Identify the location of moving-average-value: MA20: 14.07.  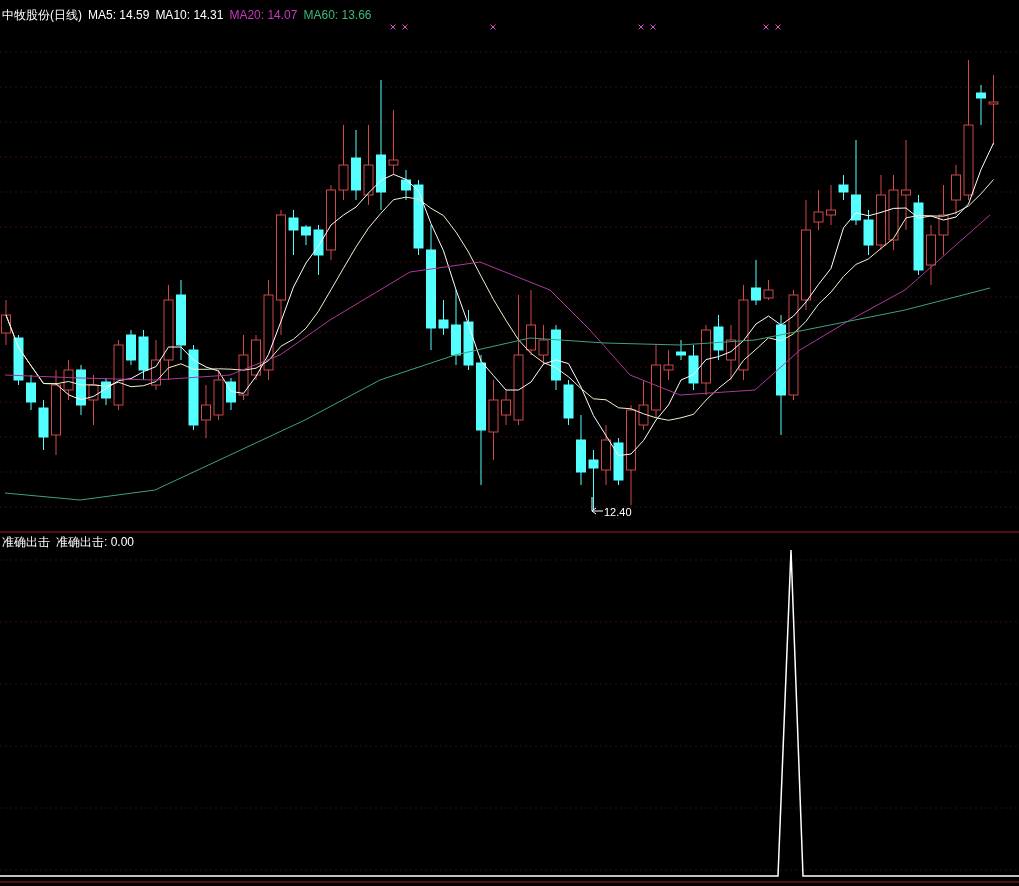
(263, 15).